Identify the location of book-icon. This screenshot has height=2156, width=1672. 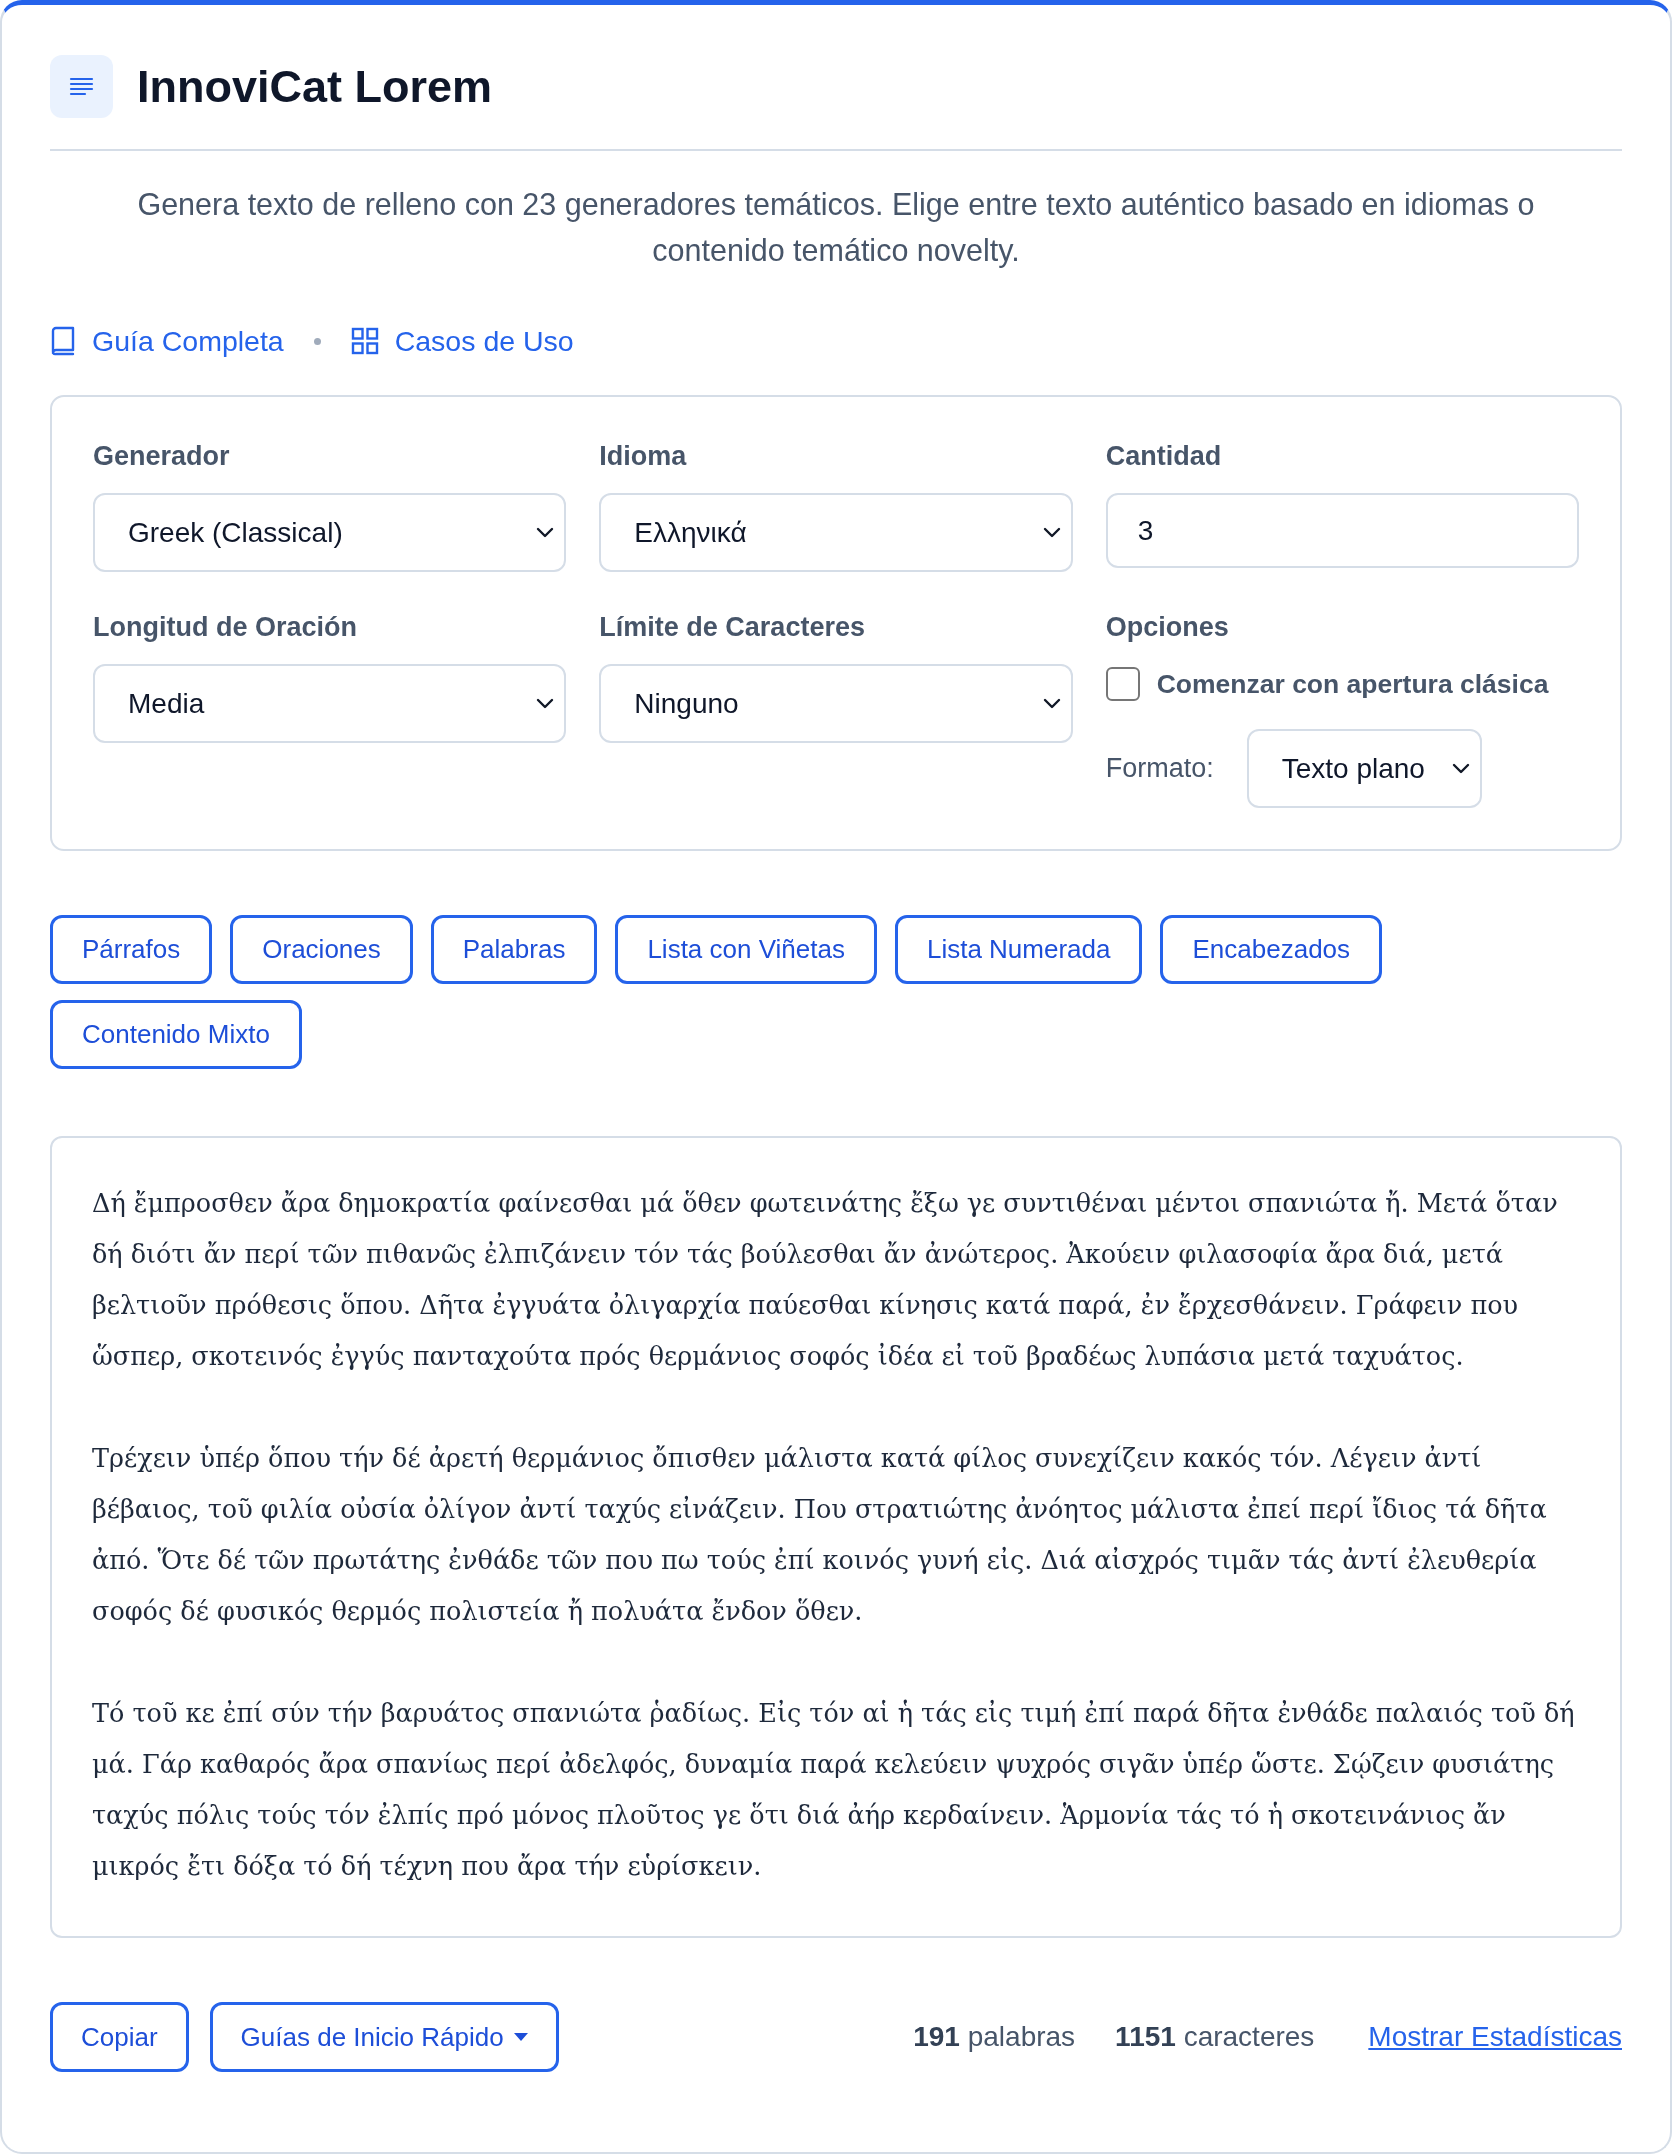
(63, 341).